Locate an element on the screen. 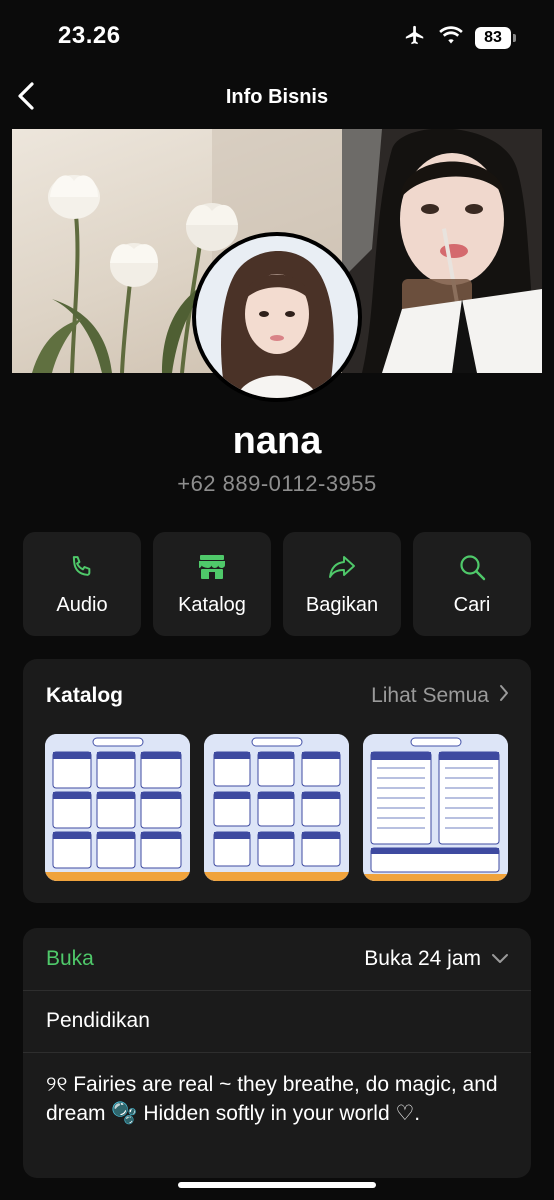 Image resolution: width=554 pixels, height=1200 pixels. wifi-icon is located at coordinates (451, 37).